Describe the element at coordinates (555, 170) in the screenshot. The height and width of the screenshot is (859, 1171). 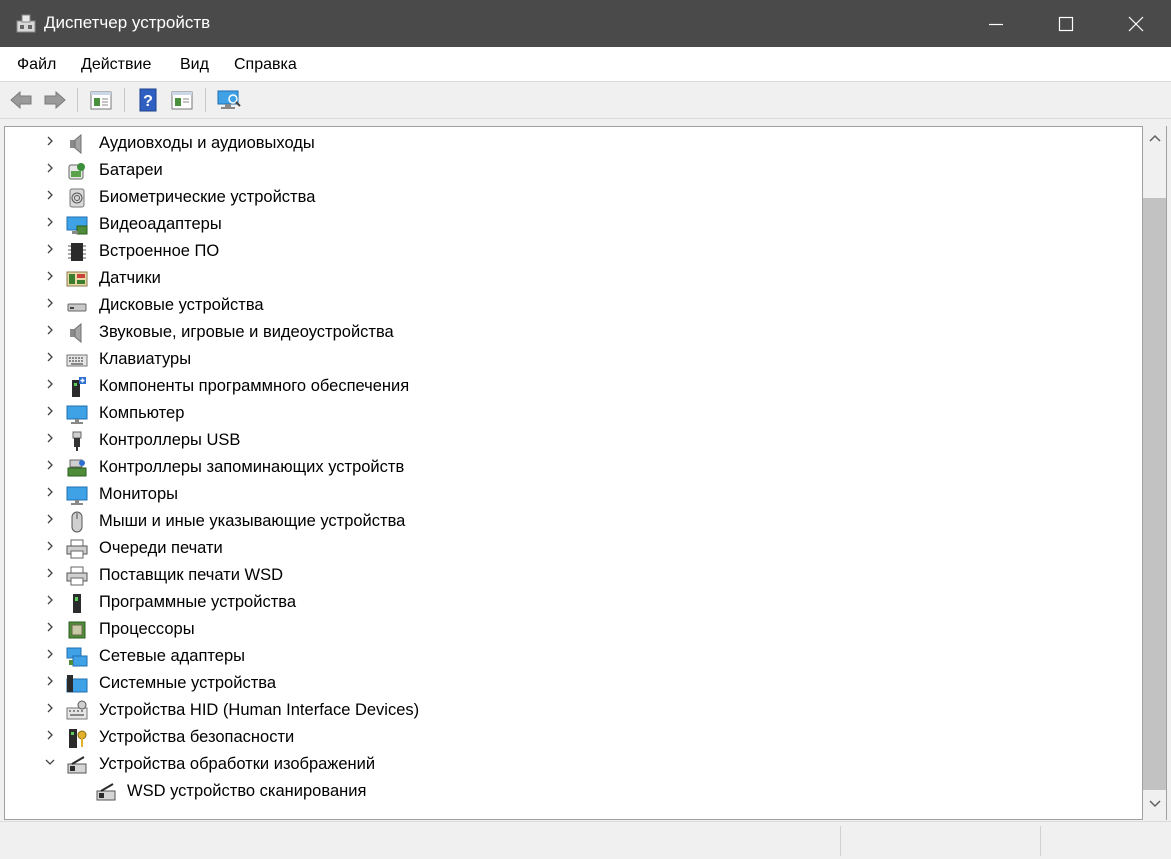
I see `tree-category: Батареи` at that location.